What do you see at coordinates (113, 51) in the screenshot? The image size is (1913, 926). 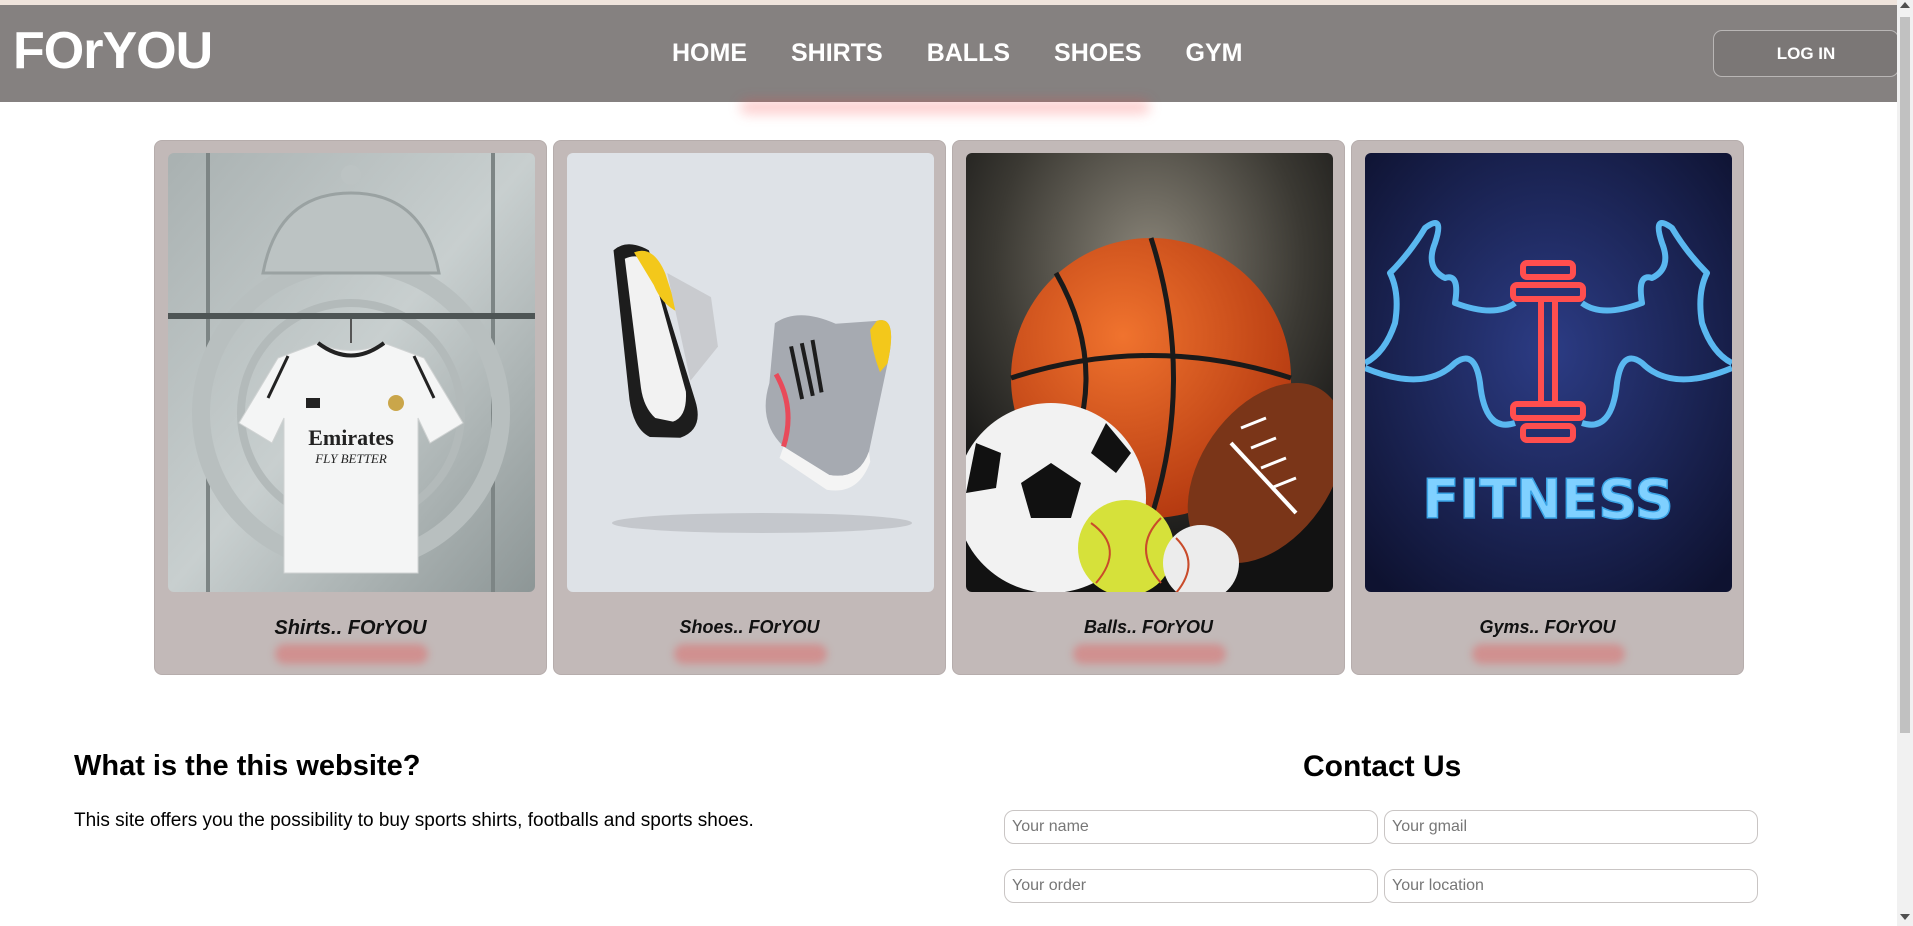 I see `site-logo: FOrYOU` at bounding box center [113, 51].